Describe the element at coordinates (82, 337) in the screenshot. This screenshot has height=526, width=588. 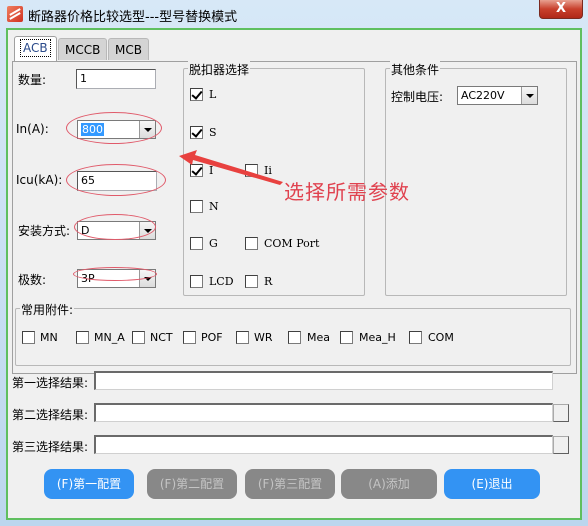
I see `checkbox-mn-a` at that location.